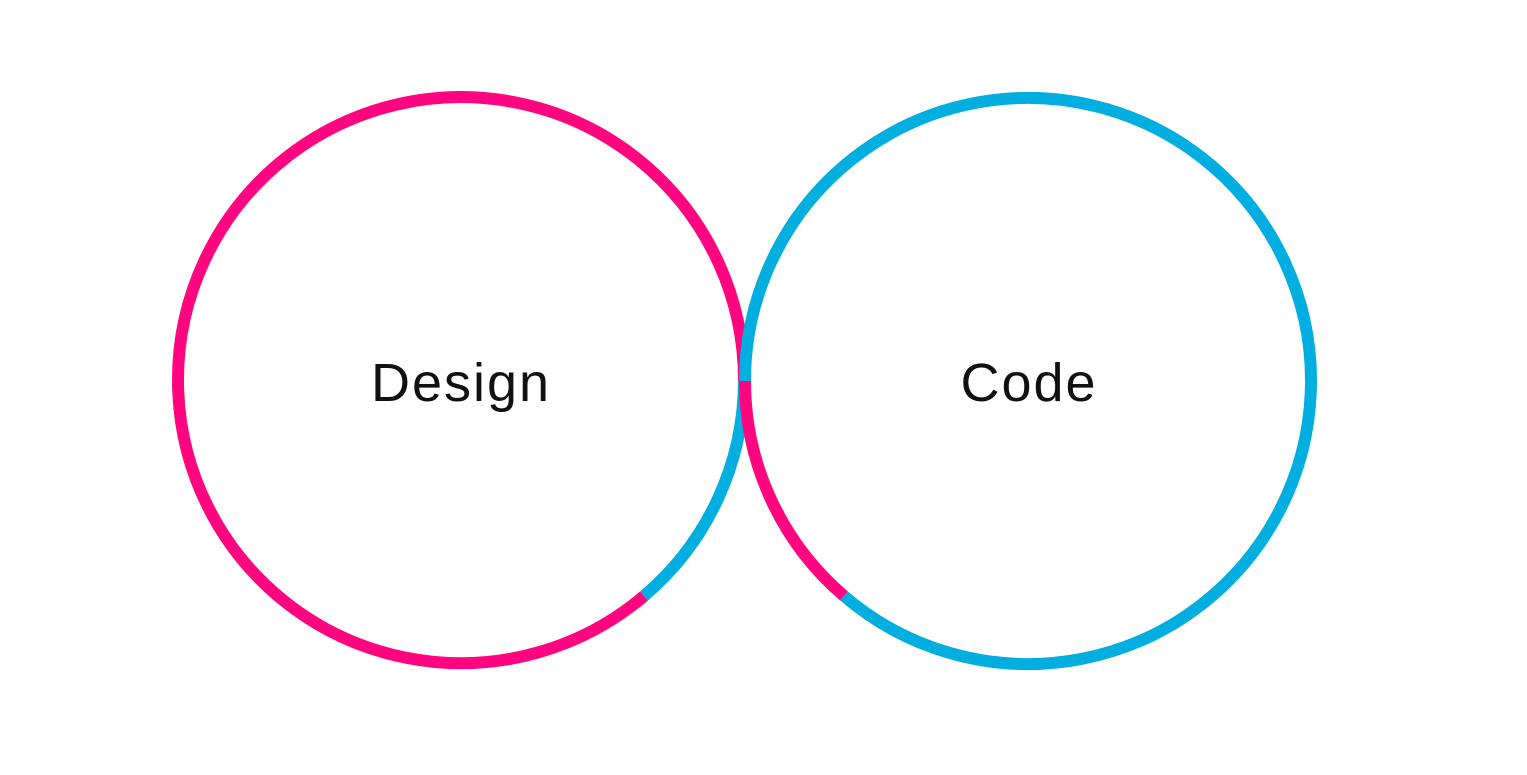 The height and width of the screenshot is (775, 1527). I want to click on code-label: Code, so click(1028, 383).